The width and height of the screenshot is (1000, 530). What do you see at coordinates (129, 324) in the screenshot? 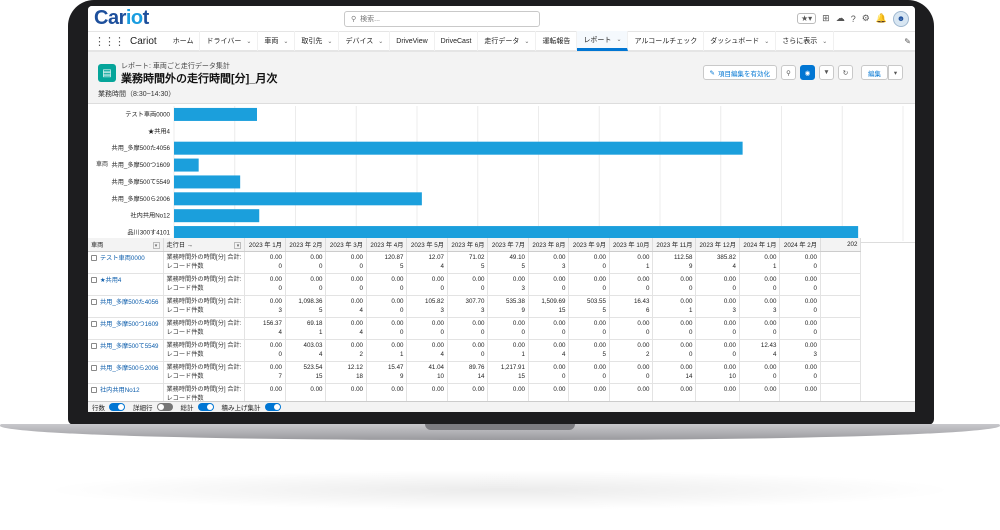
I see `vehicle-link: 共用_多摩500つ1609` at bounding box center [129, 324].